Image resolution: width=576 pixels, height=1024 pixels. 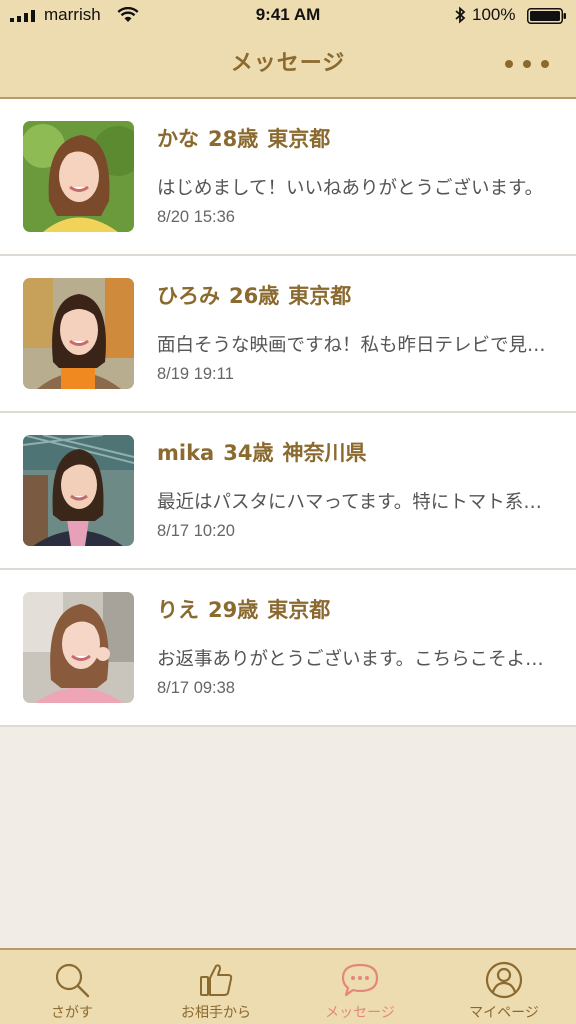 What do you see at coordinates (178, 610) in the screenshot?
I see `sender-name: りえ` at bounding box center [178, 610].